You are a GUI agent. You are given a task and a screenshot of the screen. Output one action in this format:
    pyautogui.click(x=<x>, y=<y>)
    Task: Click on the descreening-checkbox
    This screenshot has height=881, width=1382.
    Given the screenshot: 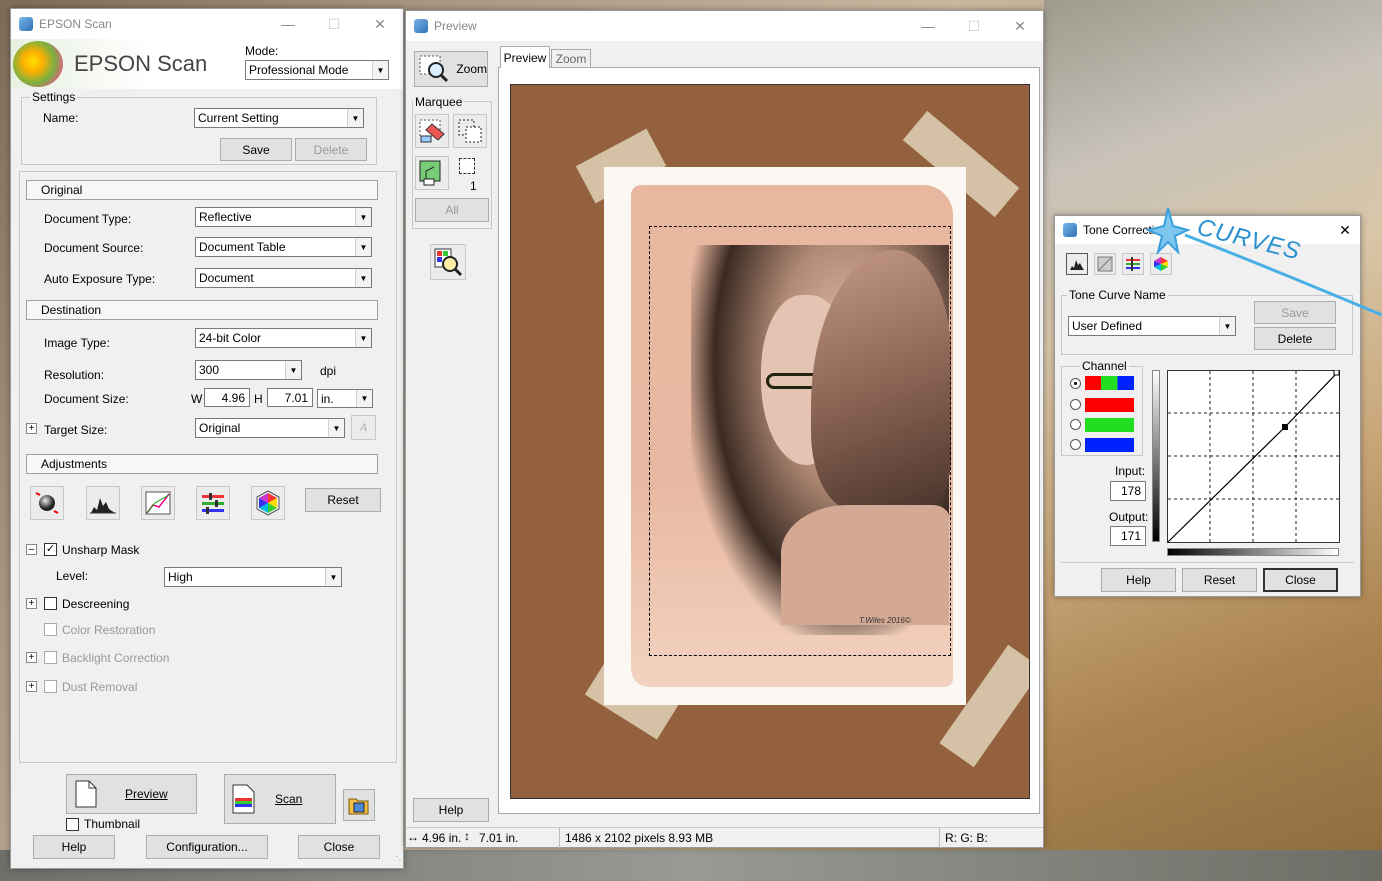 What is the action you would take?
    pyautogui.click(x=50, y=603)
    